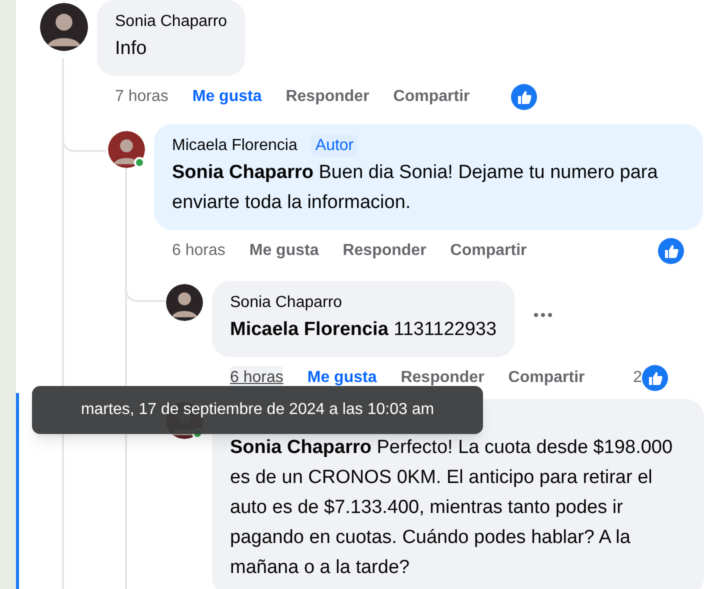 This screenshot has height=589, width=707. Describe the element at coordinates (637, 378) in the screenshot. I see `reaction-count: 2` at that location.